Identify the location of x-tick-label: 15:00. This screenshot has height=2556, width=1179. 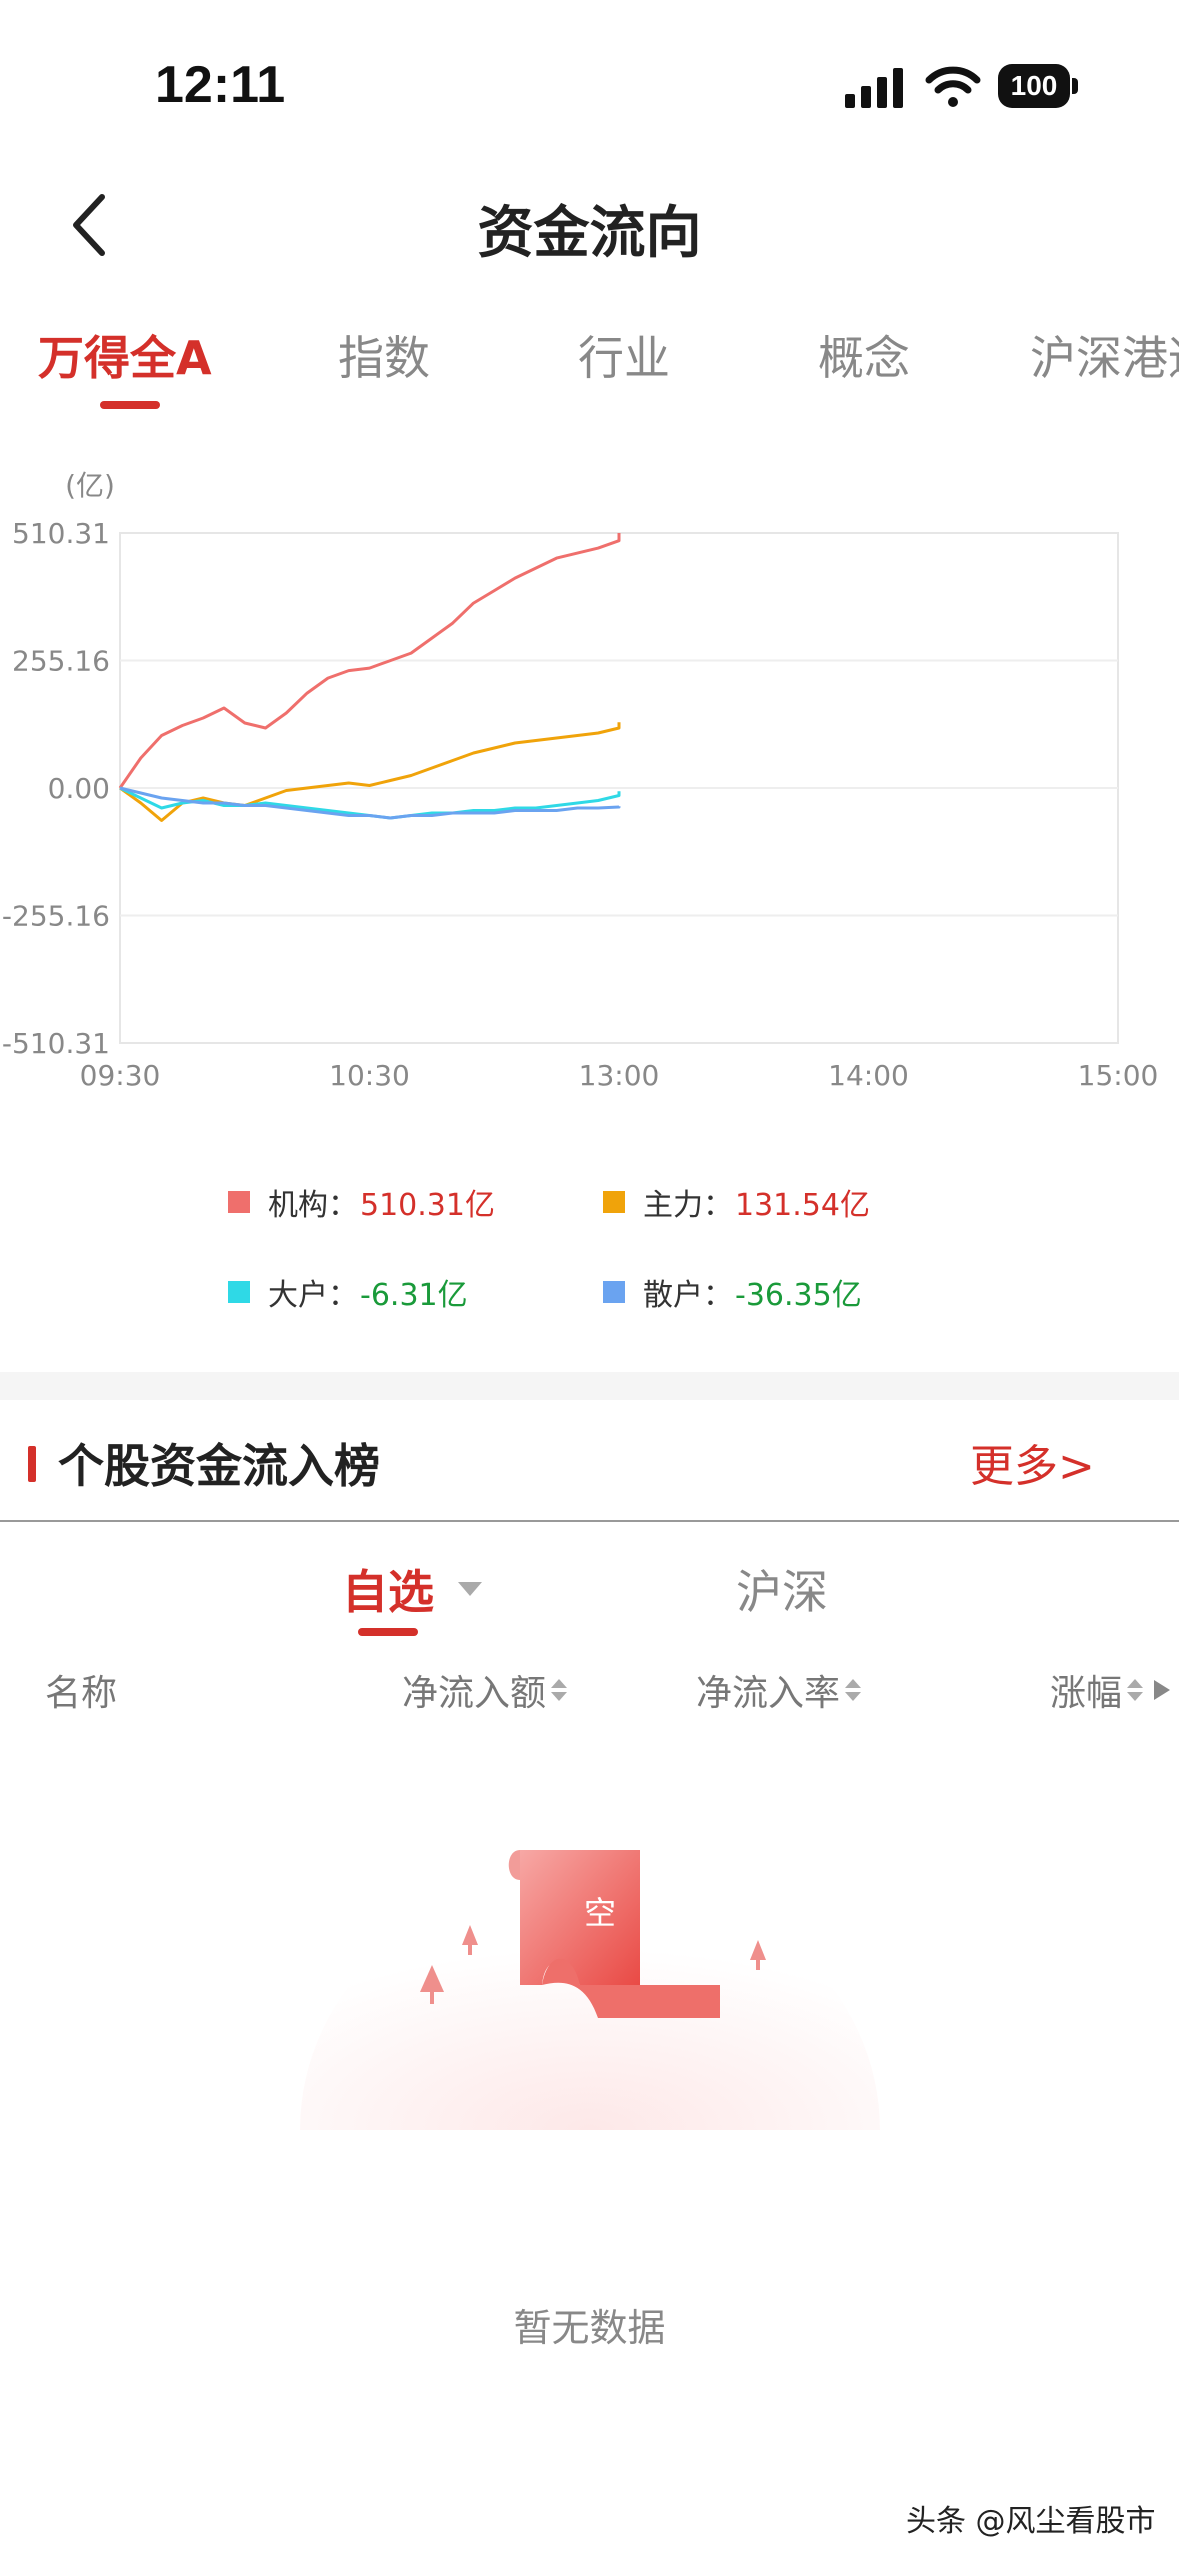
(1118, 1075).